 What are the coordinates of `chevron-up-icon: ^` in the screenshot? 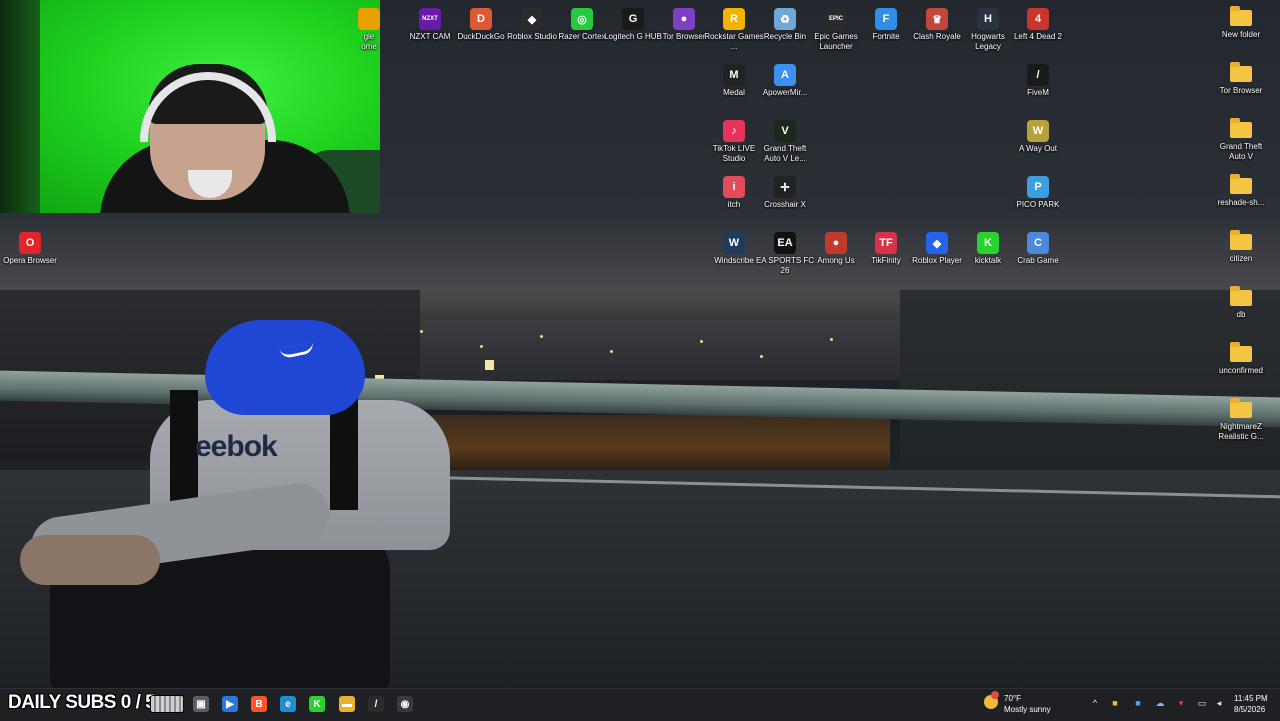 It's located at (1095, 703).